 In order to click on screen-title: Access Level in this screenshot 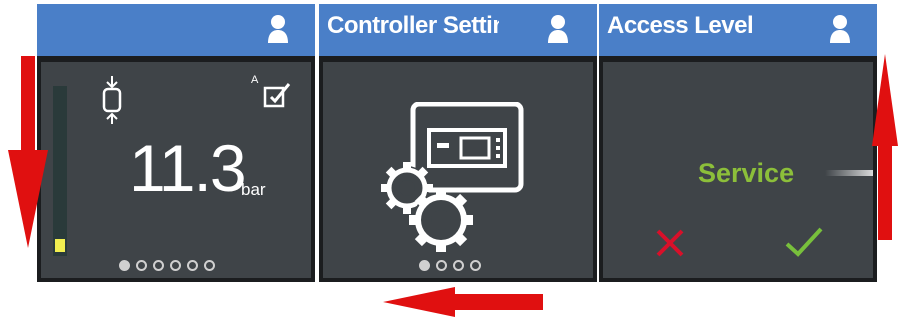, I will do `click(680, 25)`.